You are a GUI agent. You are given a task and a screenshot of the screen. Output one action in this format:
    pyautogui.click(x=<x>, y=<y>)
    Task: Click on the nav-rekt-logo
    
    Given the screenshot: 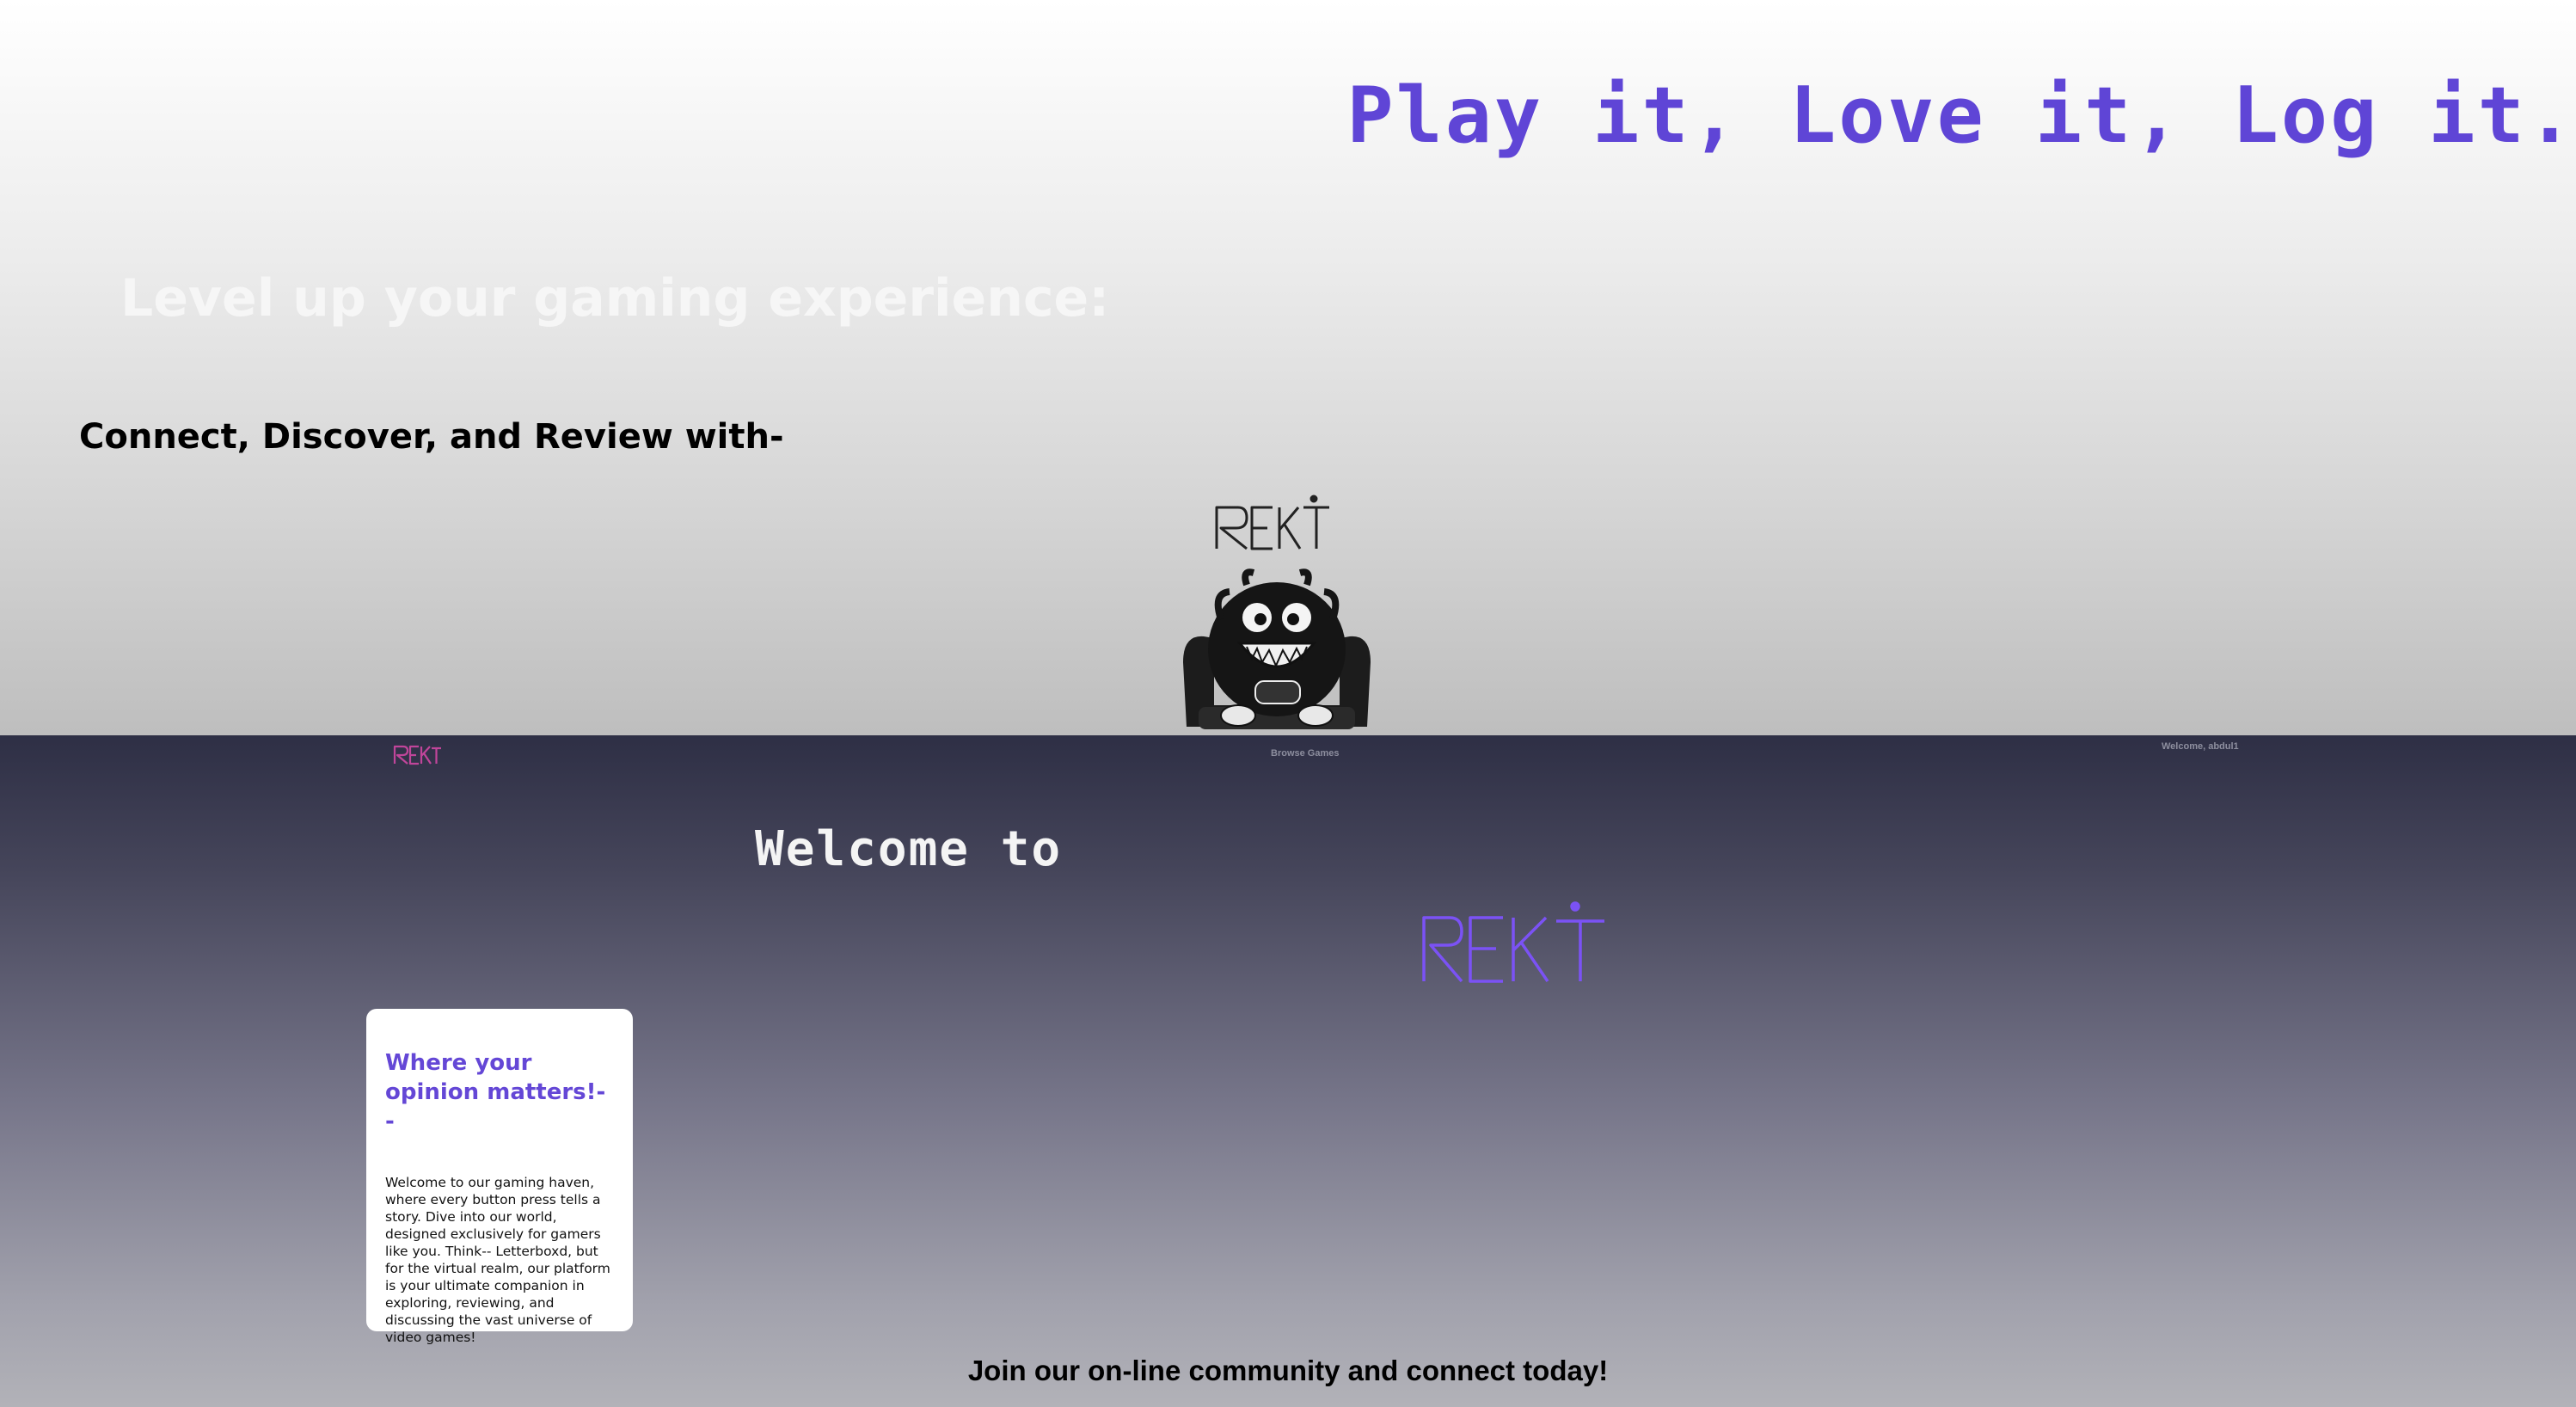 What is the action you would take?
    pyautogui.click(x=417, y=754)
    